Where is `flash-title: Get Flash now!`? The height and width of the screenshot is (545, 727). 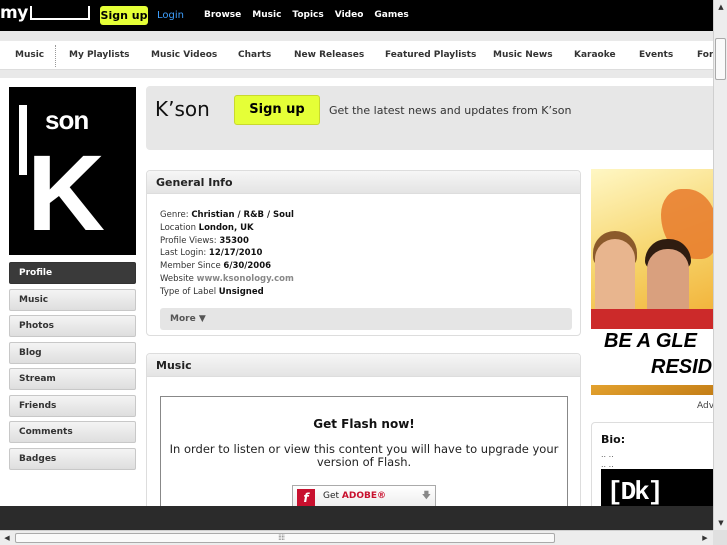
flash-title: Get Flash now! is located at coordinates (364, 424).